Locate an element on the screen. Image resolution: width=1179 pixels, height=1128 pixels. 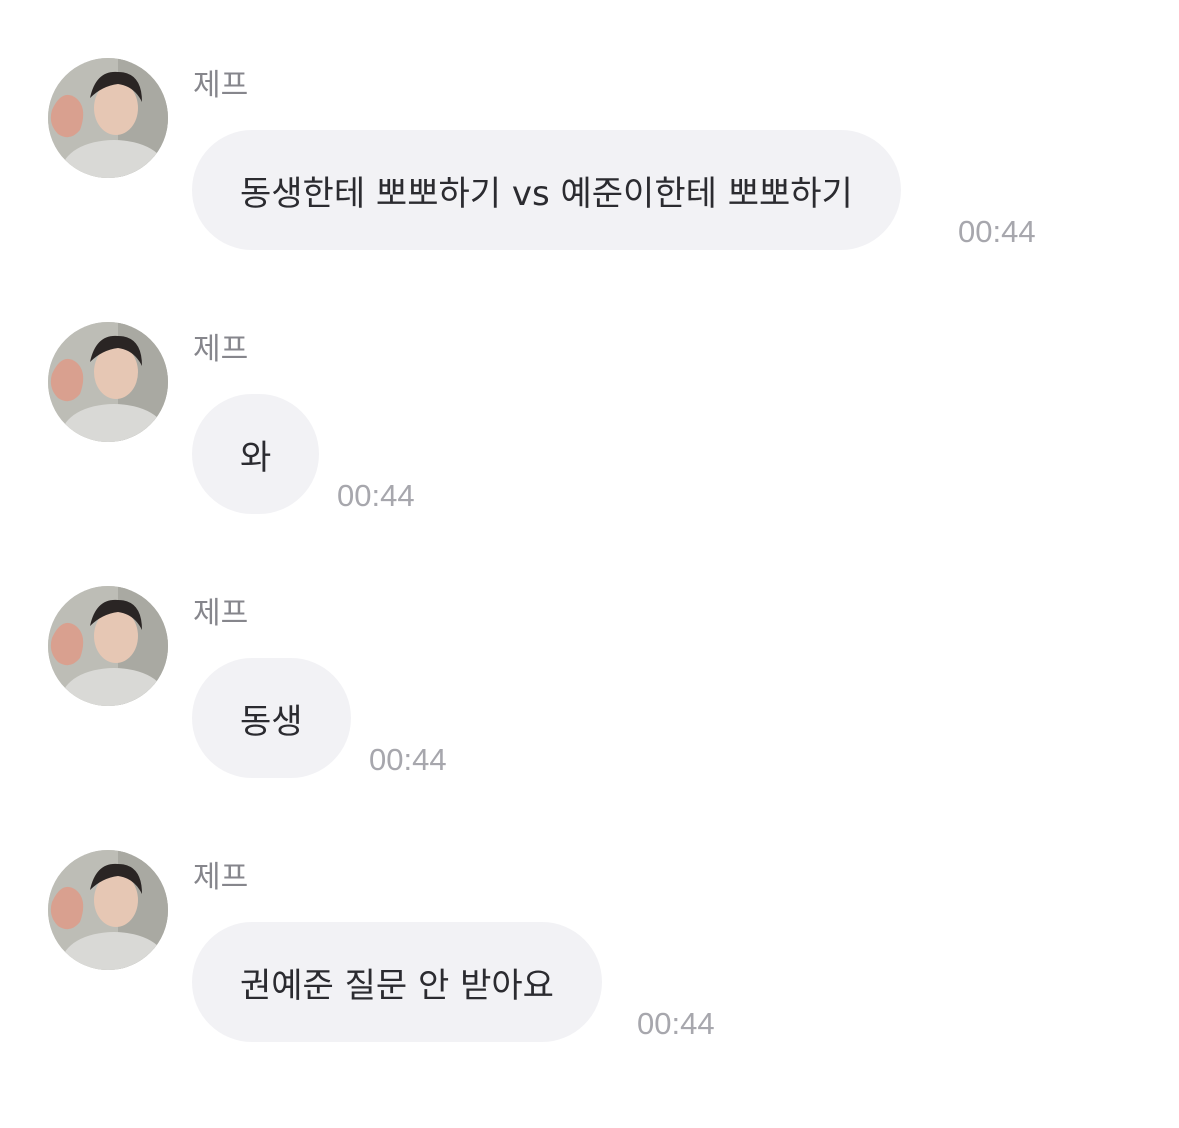
message-bubble: 동생한테 뽀뽀하기 vs 예준이한테 뽀뽀하기 is located at coordinates (546, 190).